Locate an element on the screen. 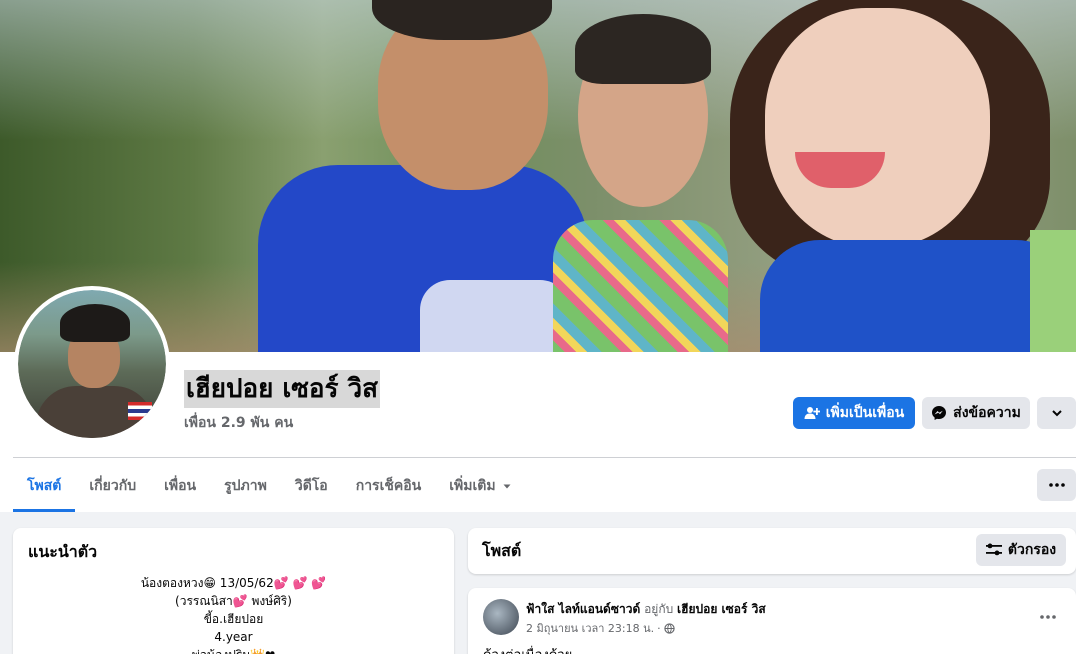 Image resolution: width=1076 pixels, height=654 pixels. tab-about: เกี่ยวกับ is located at coordinates (112, 486).